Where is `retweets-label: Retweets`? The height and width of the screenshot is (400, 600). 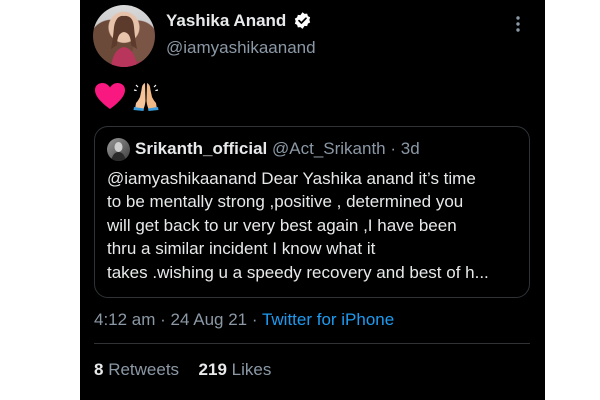 retweets-label: Retweets is located at coordinates (141, 369).